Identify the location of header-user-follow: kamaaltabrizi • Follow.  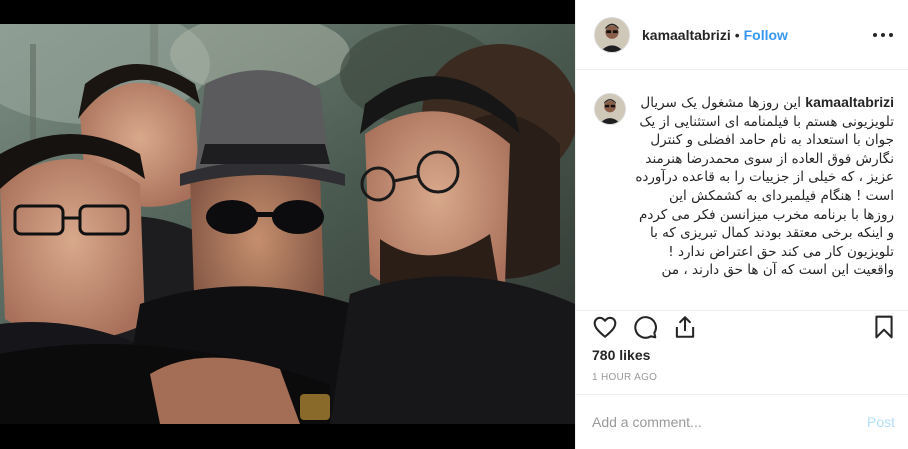
(715, 35).